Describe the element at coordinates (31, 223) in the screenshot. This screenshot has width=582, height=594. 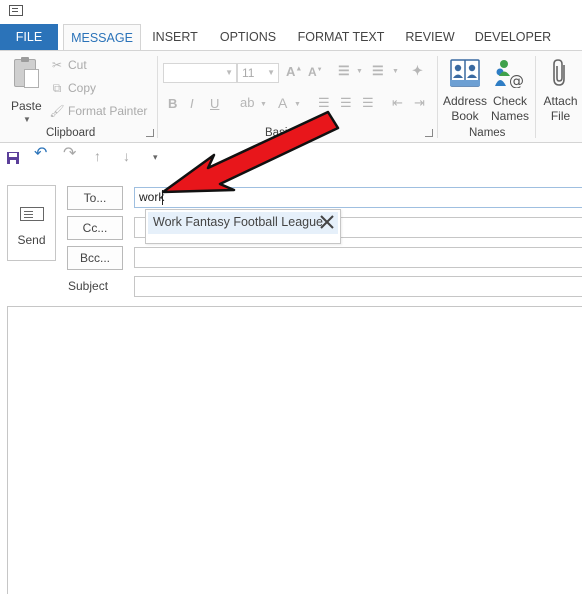
I see `send-button: Send` at that location.